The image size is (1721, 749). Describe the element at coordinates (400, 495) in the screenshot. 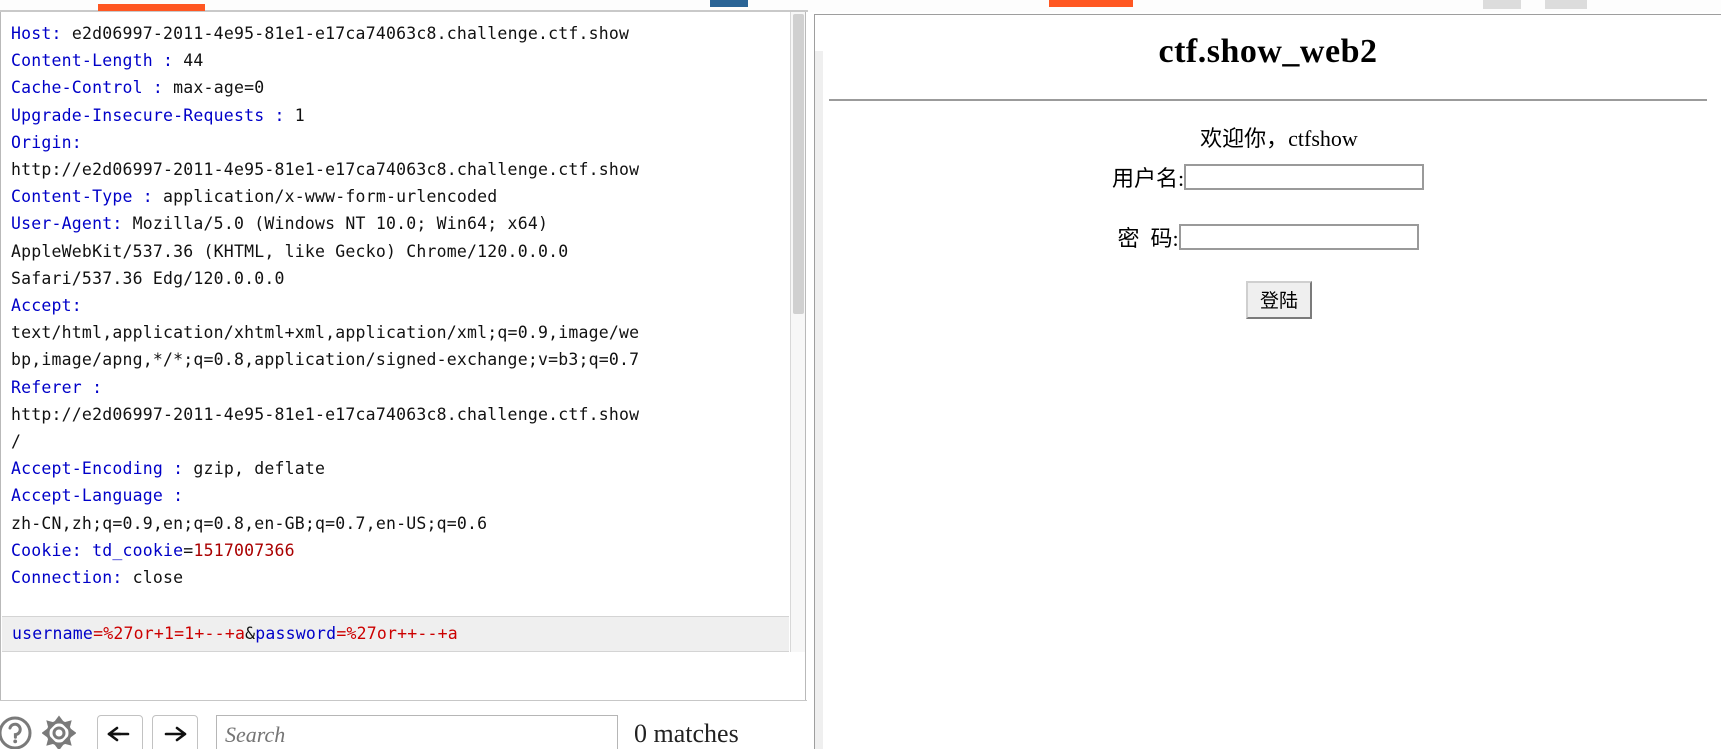

I see `request-header-line: Accept-Language :` at that location.